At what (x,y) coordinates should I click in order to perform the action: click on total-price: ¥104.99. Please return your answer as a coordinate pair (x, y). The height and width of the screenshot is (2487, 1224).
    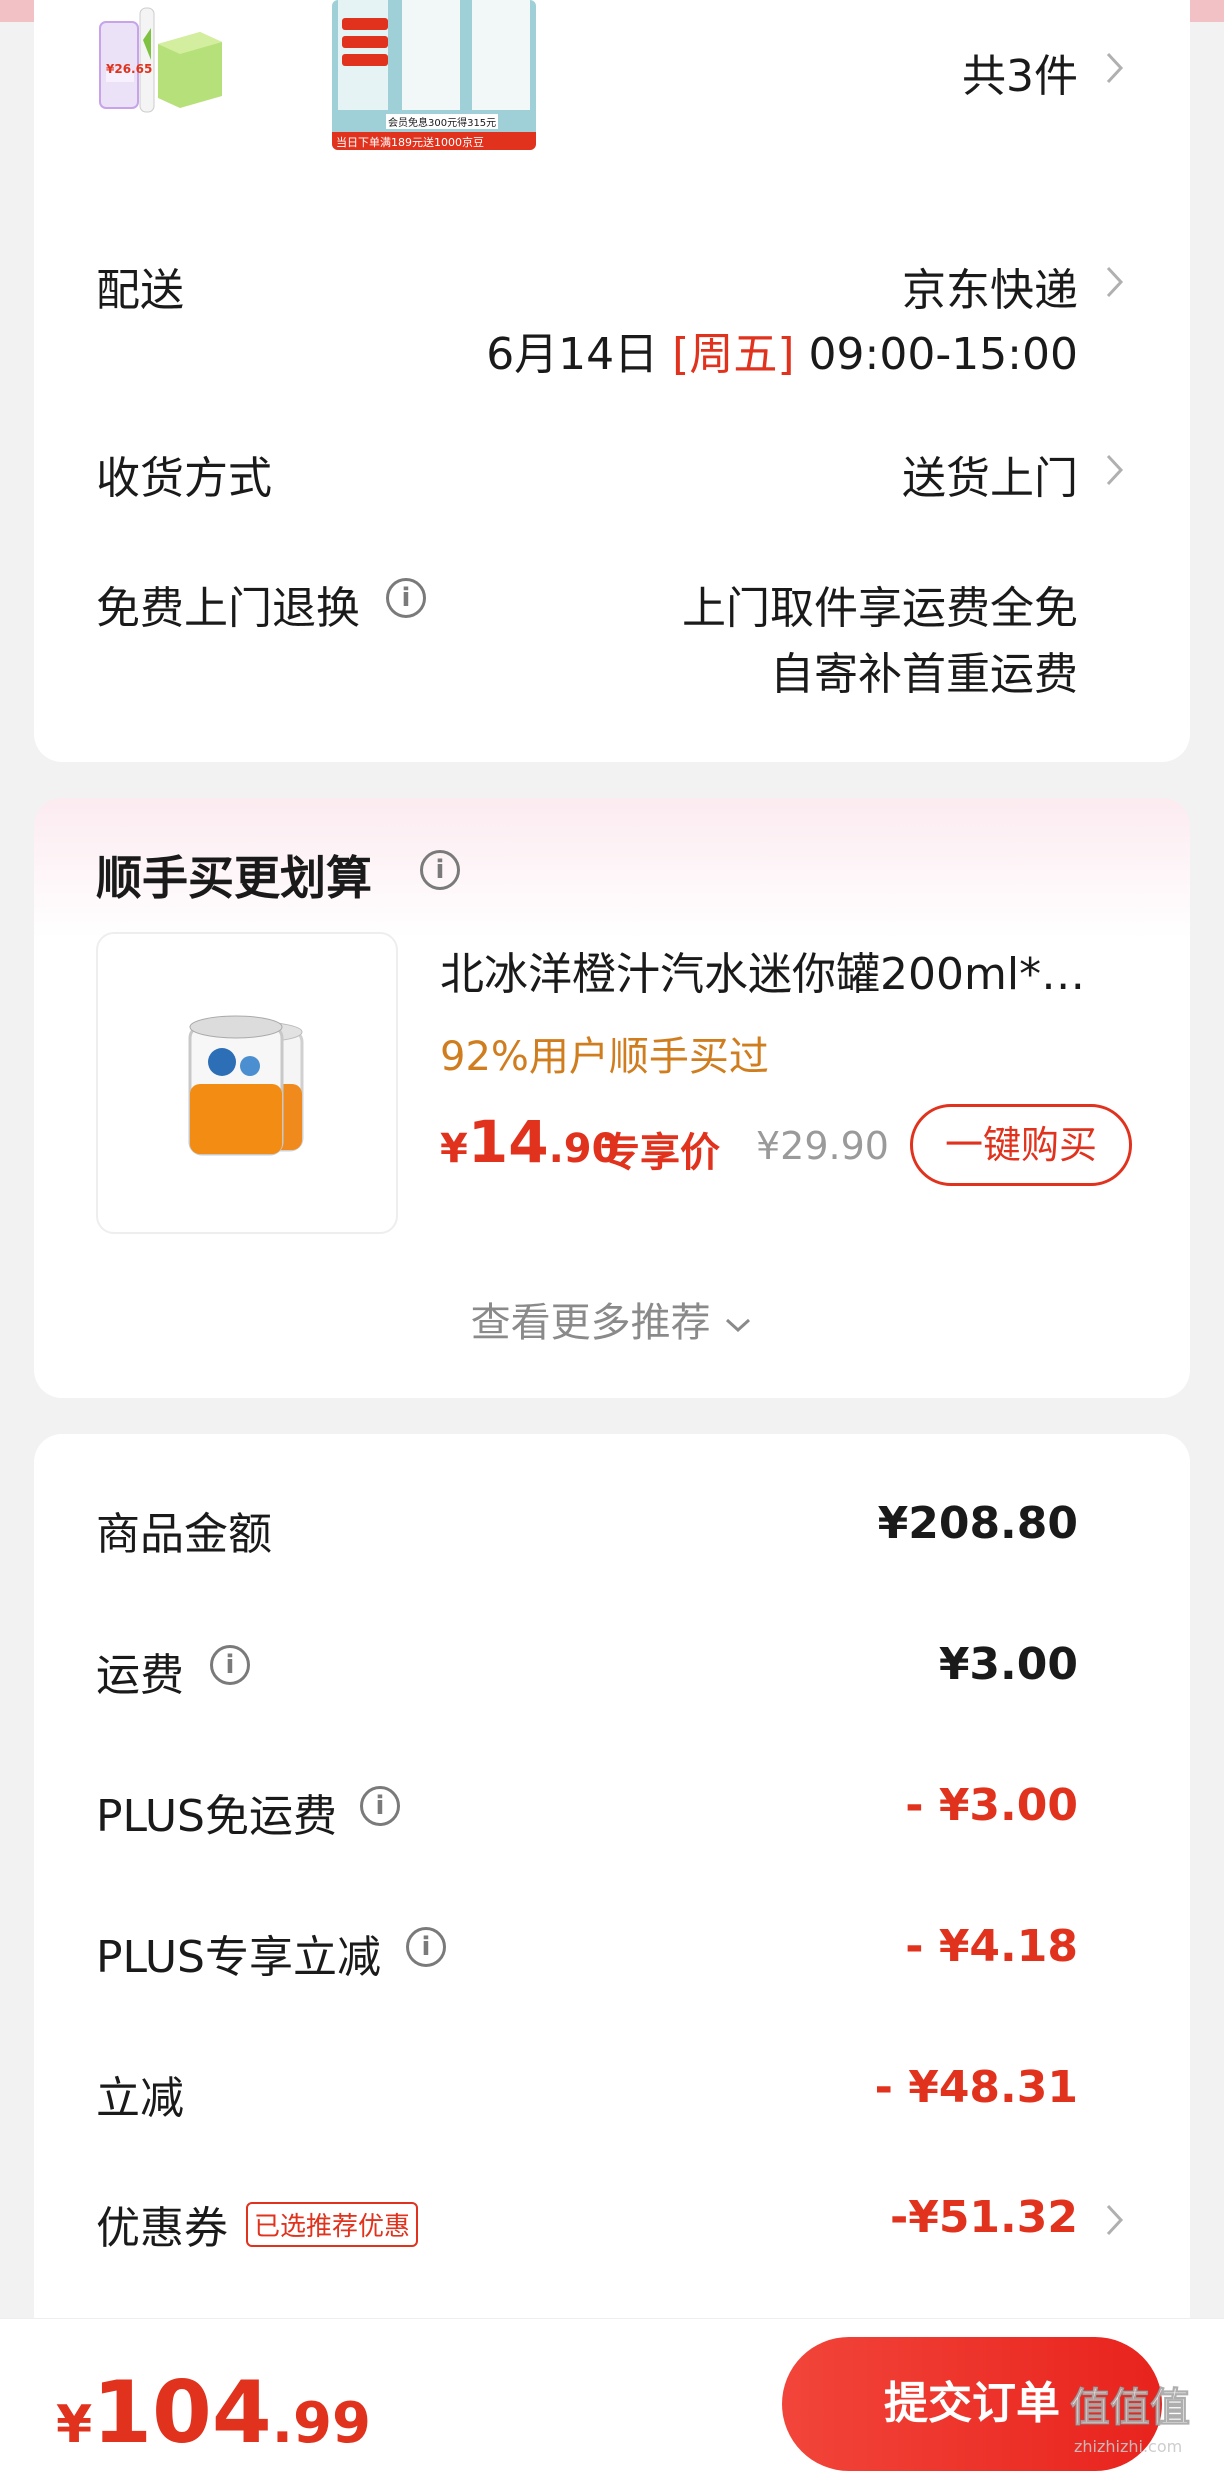
    Looking at the image, I should click on (213, 2413).